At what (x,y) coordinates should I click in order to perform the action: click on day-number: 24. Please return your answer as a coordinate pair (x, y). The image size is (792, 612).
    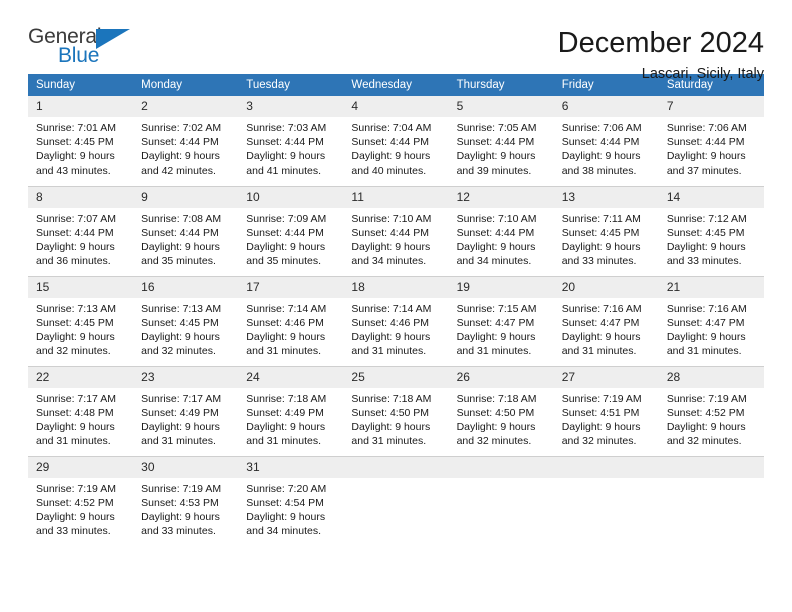
    Looking at the image, I should click on (291, 377).